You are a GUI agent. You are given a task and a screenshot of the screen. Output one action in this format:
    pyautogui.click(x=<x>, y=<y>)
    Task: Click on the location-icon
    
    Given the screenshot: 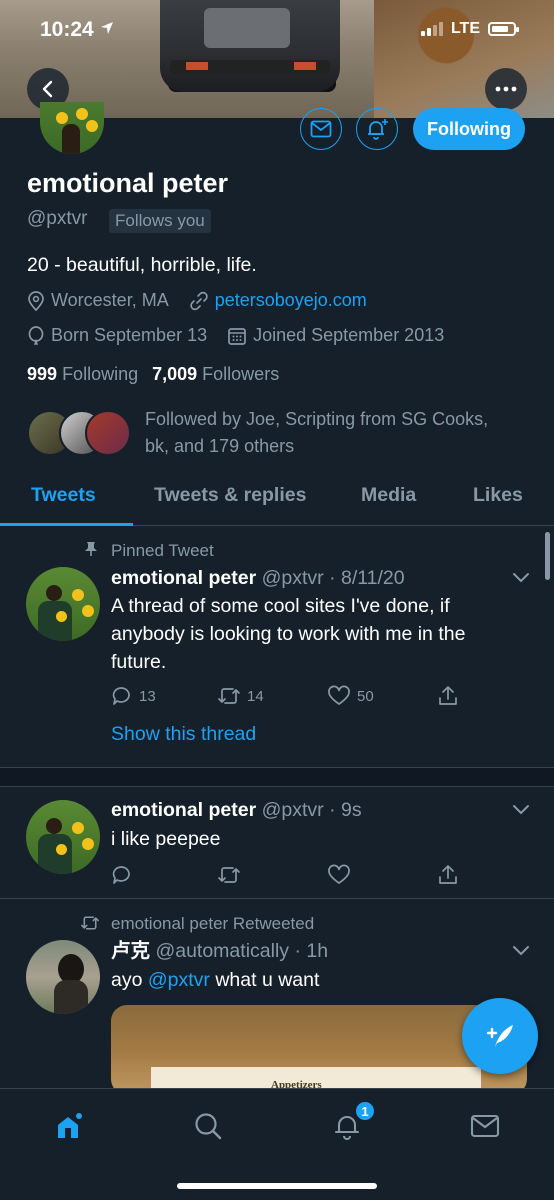 What is the action you would take?
    pyautogui.click(x=36, y=300)
    